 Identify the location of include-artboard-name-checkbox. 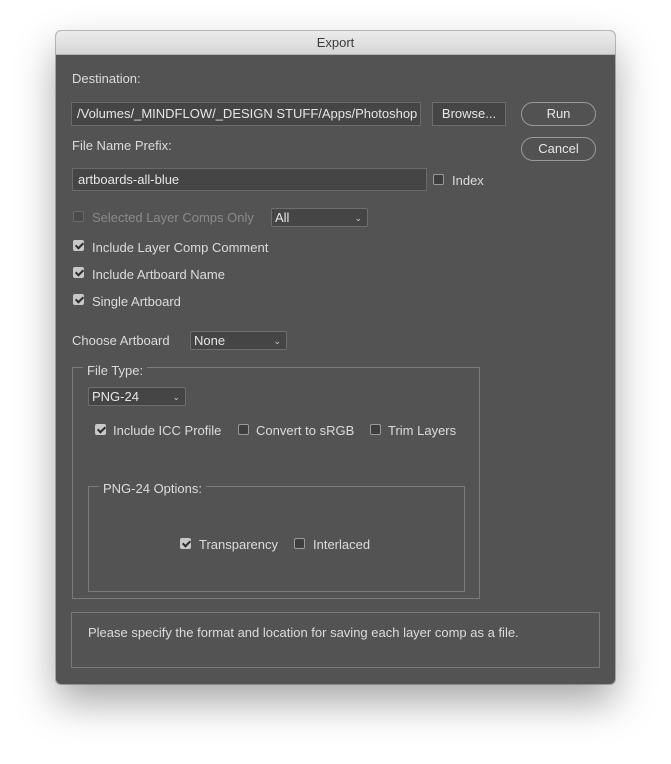
(78, 272).